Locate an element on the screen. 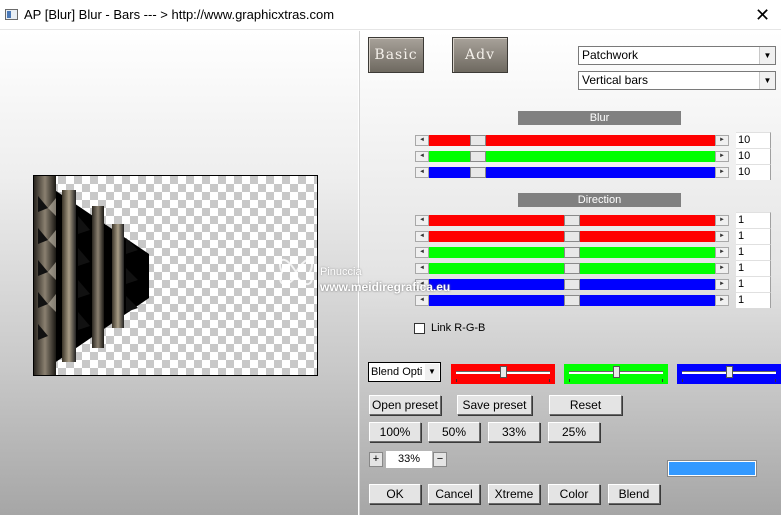 Image resolution: width=781 pixels, height=515 pixels. link-rgb-label: Link R-G-B is located at coordinates (458, 328).